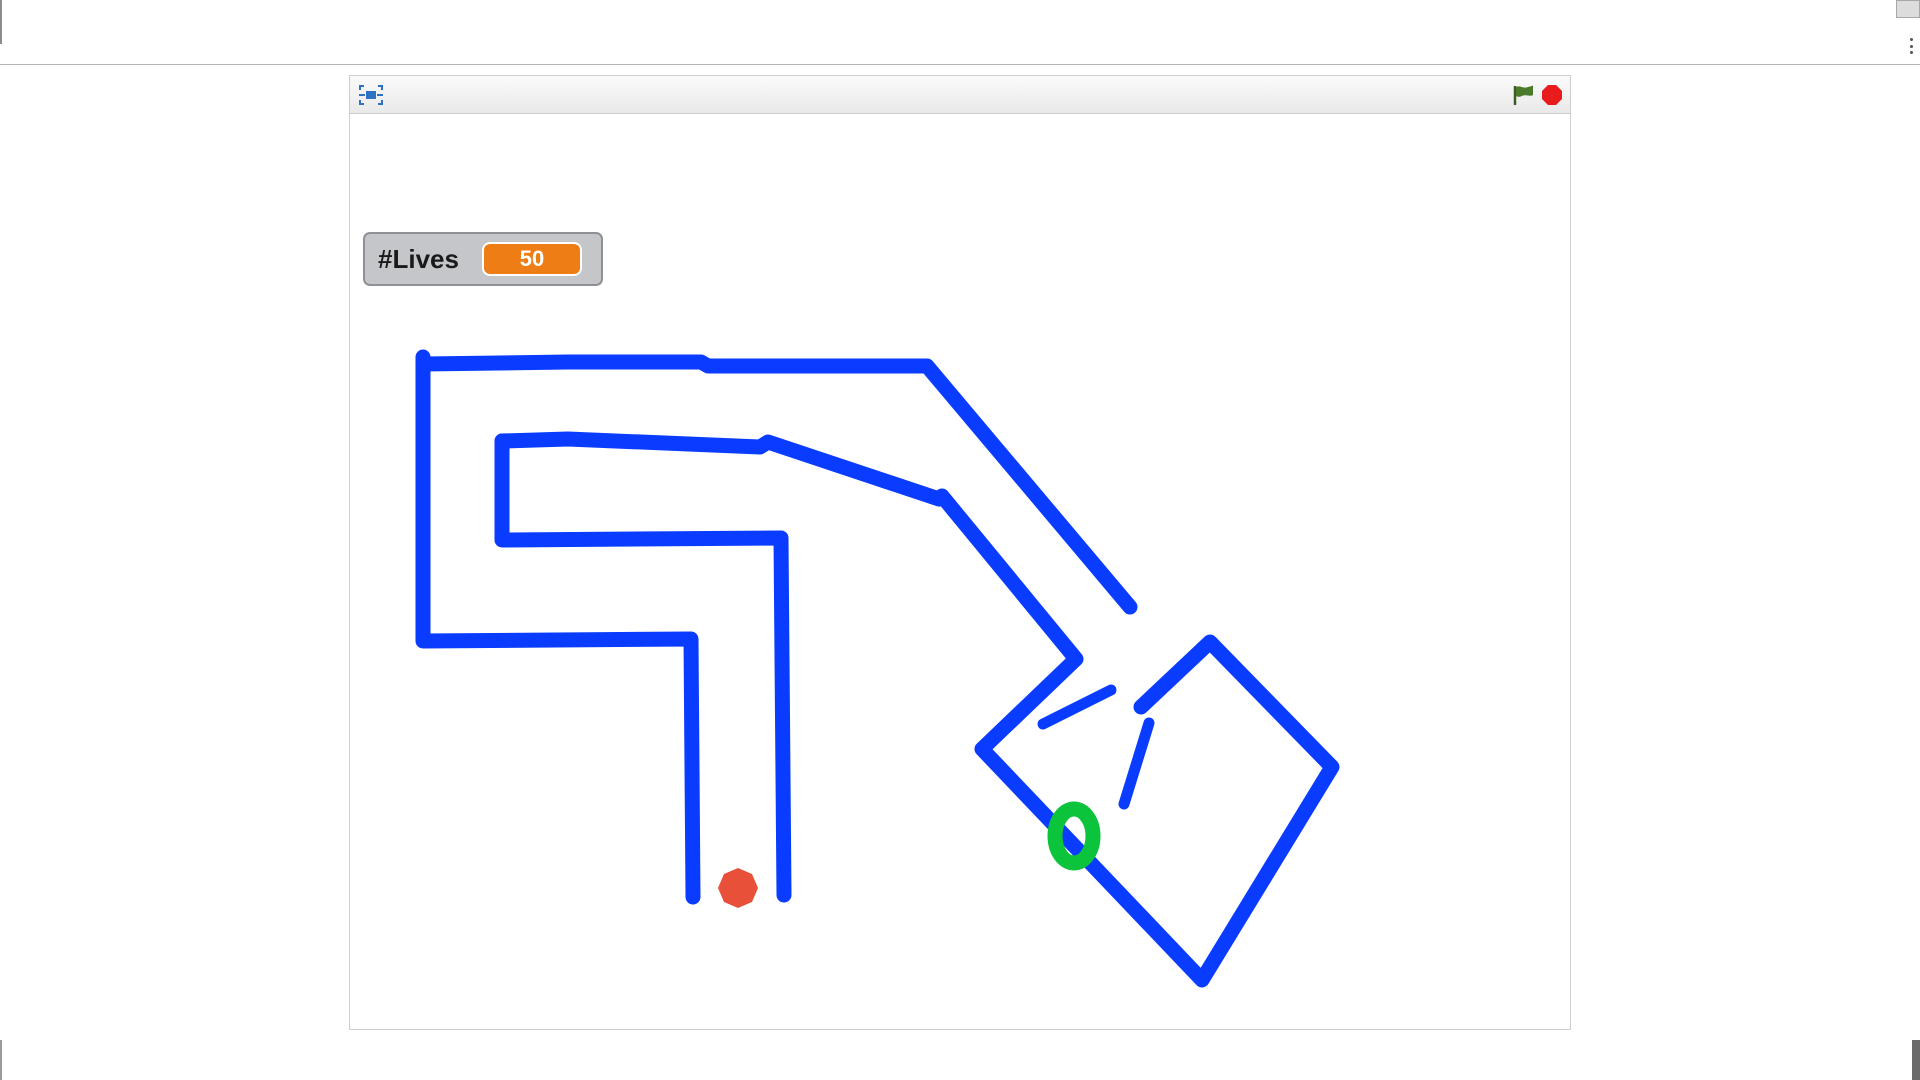 The image size is (1920, 1080). What do you see at coordinates (738, 888) in the screenshot?
I see `player-sprite` at bounding box center [738, 888].